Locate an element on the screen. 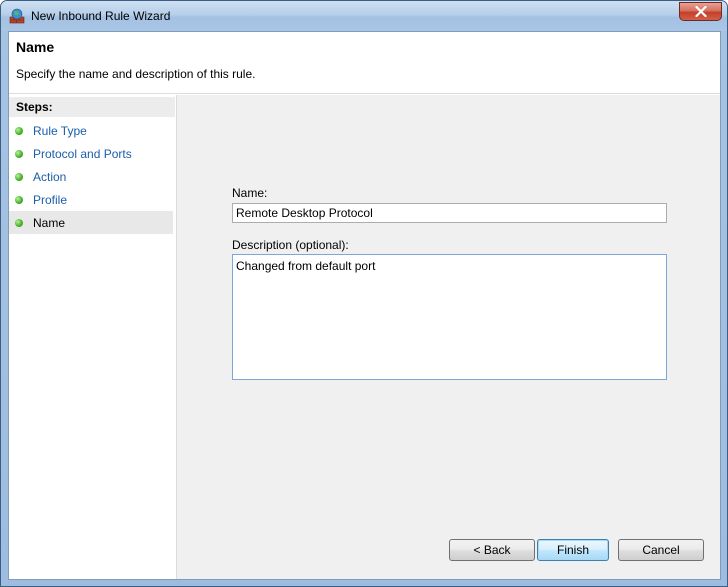 This screenshot has height=587, width=728. step-name: Name is located at coordinates (91, 222).